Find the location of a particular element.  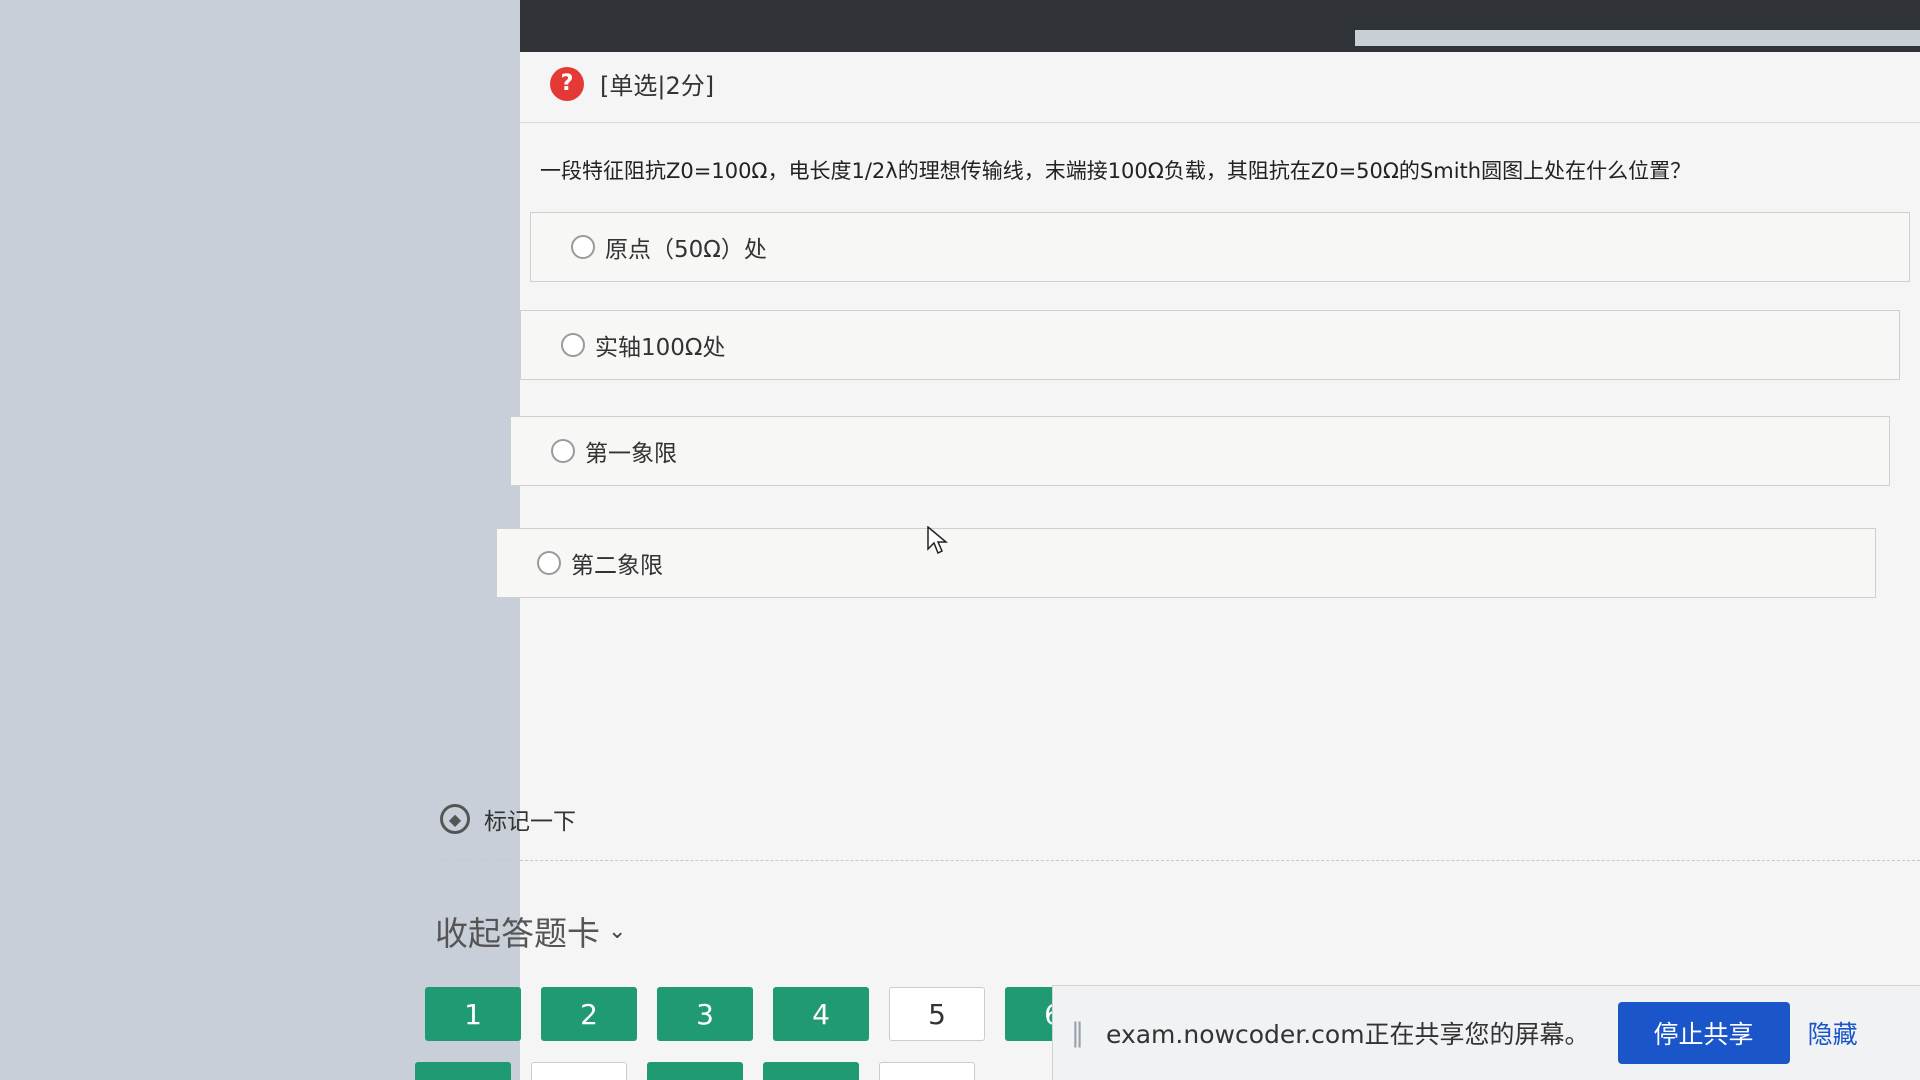

mouse-cursor-icon is located at coordinates (938, 540).